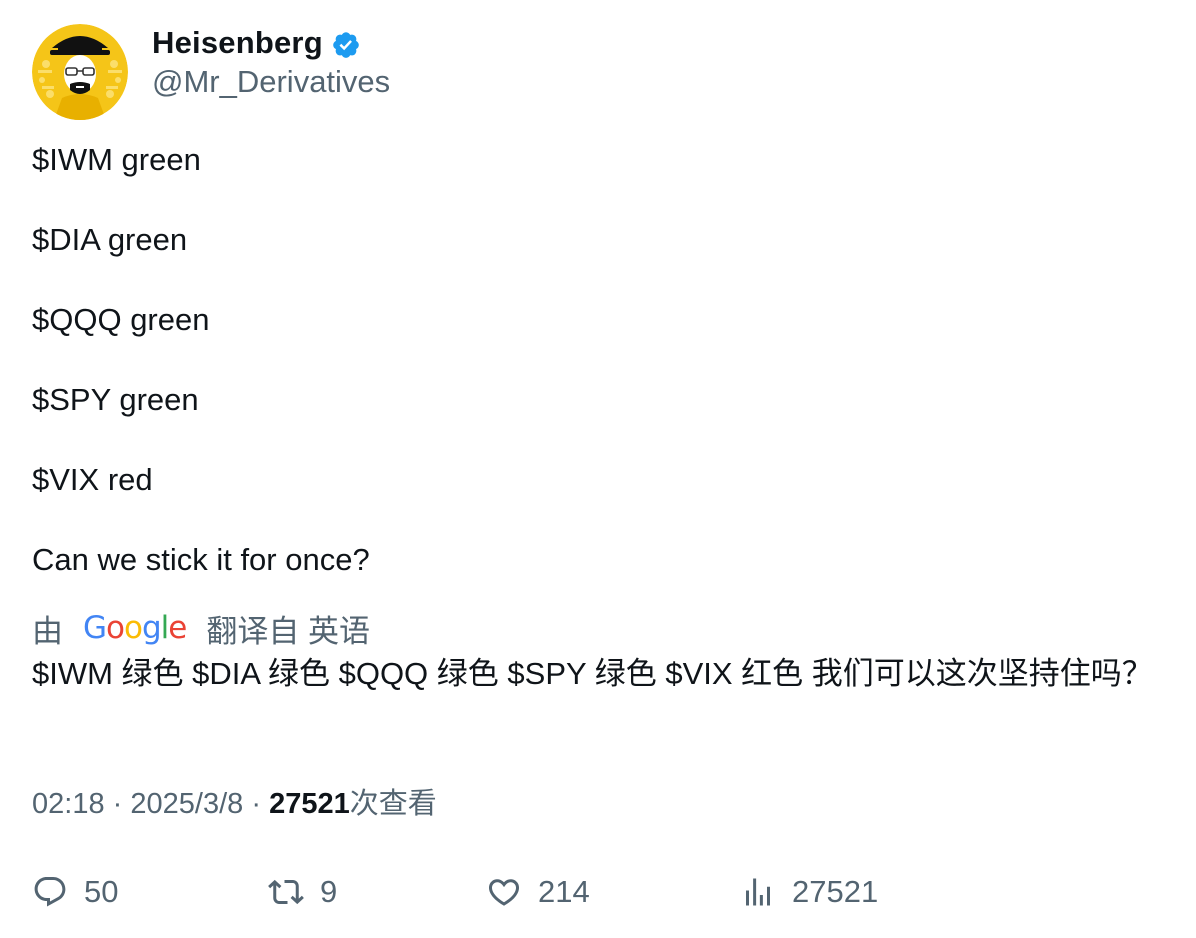 Image resolution: width=1196 pixels, height=938 pixels. Describe the element at coordinates (288, 631) in the screenshot. I see `translation-suffix: 翻译自 英语` at that location.